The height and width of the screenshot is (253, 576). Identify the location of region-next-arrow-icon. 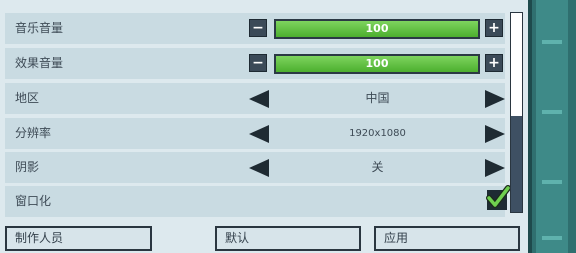
(495, 99).